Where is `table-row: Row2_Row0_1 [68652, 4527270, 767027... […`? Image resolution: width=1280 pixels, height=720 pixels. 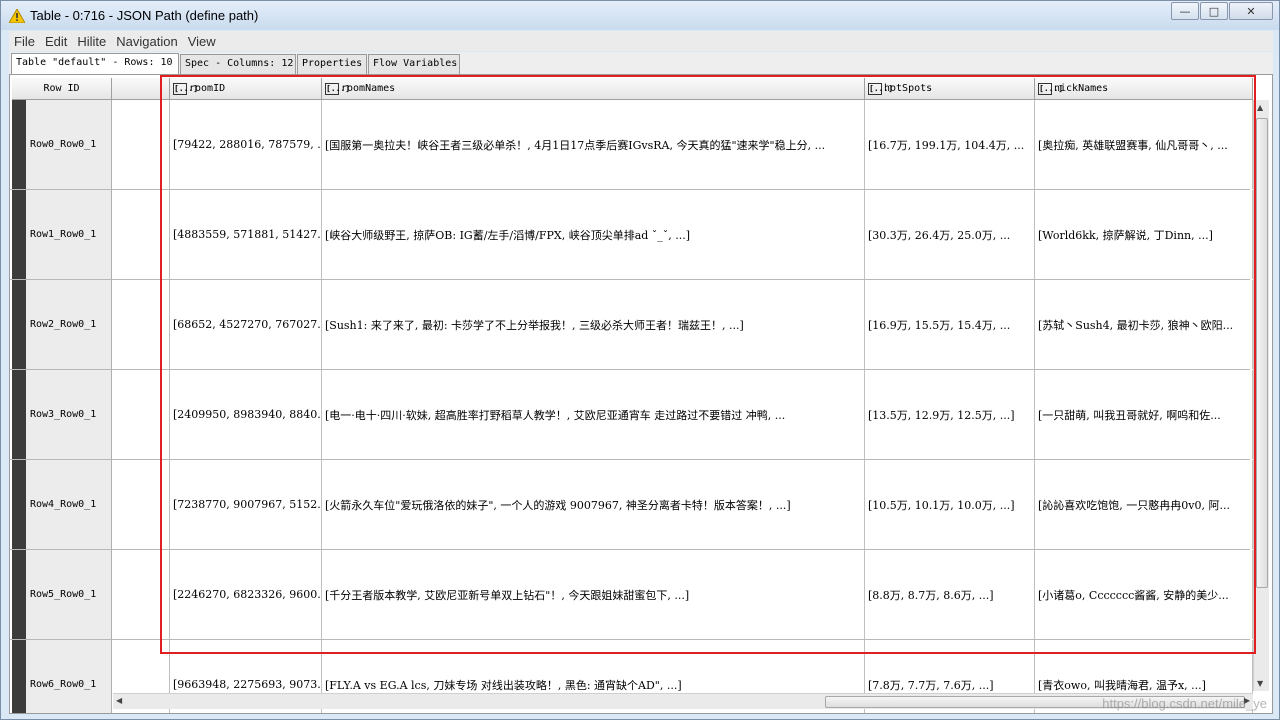 table-row: Row2_Row0_1 [68652, 4527270, 767027... [… is located at coordinates (631, 325).